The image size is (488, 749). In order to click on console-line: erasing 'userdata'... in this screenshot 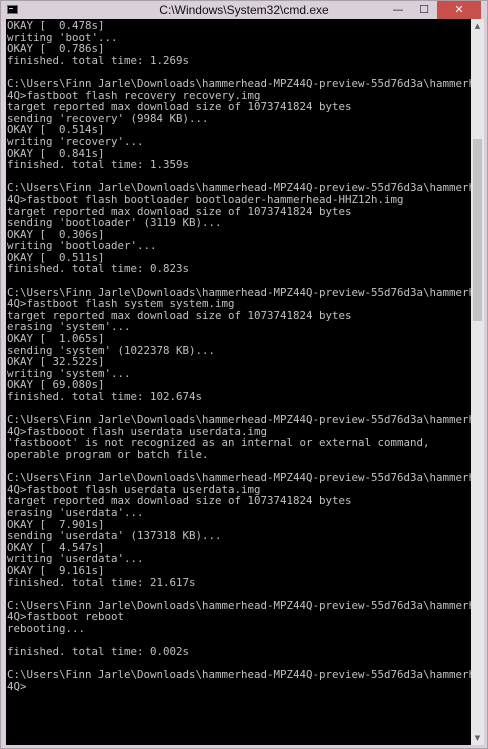, I will do `click(75, 512)`.